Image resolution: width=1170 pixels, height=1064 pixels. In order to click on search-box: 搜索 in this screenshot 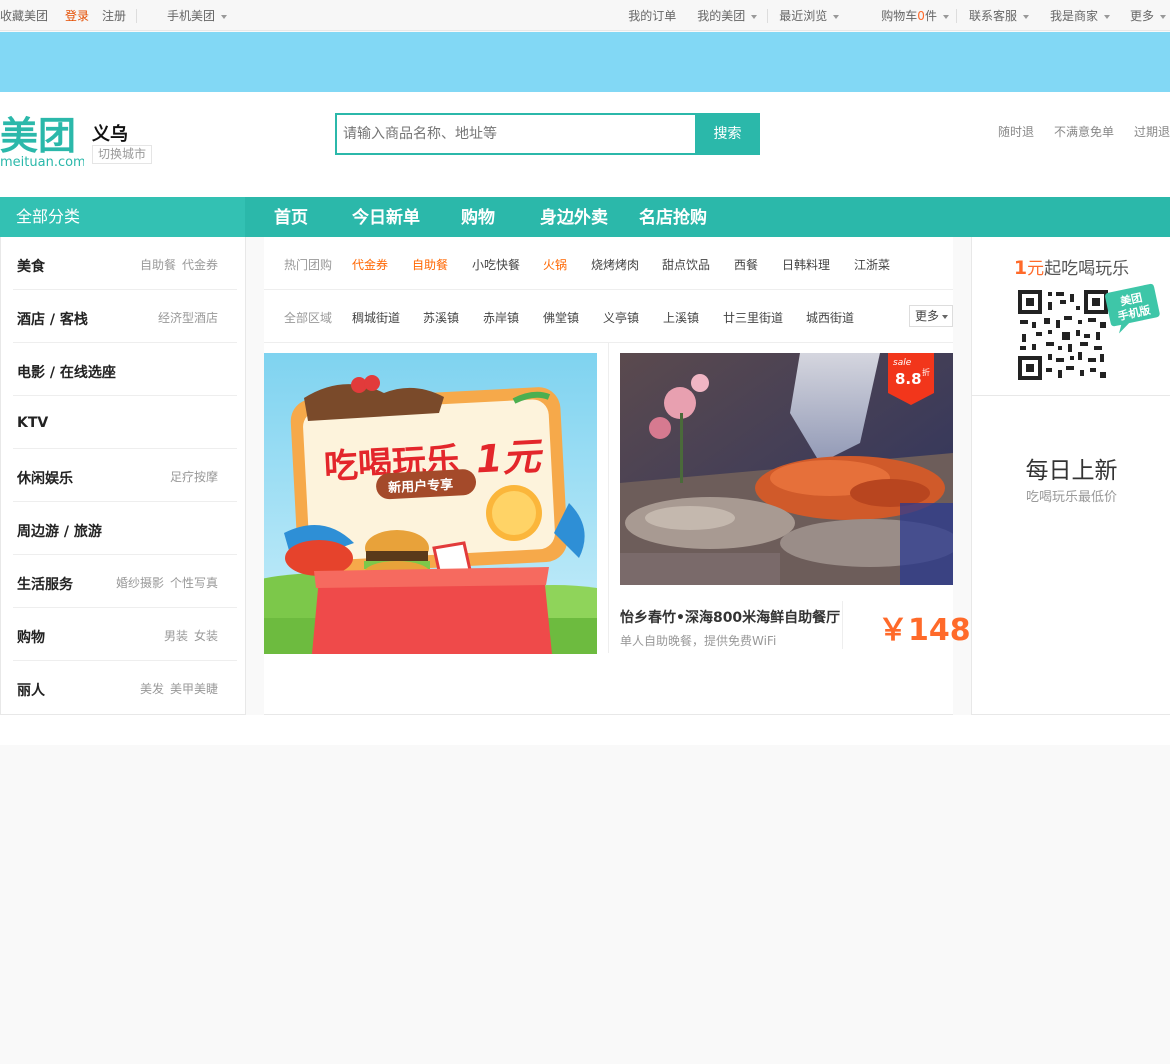, I will do `click(547, 134)`.